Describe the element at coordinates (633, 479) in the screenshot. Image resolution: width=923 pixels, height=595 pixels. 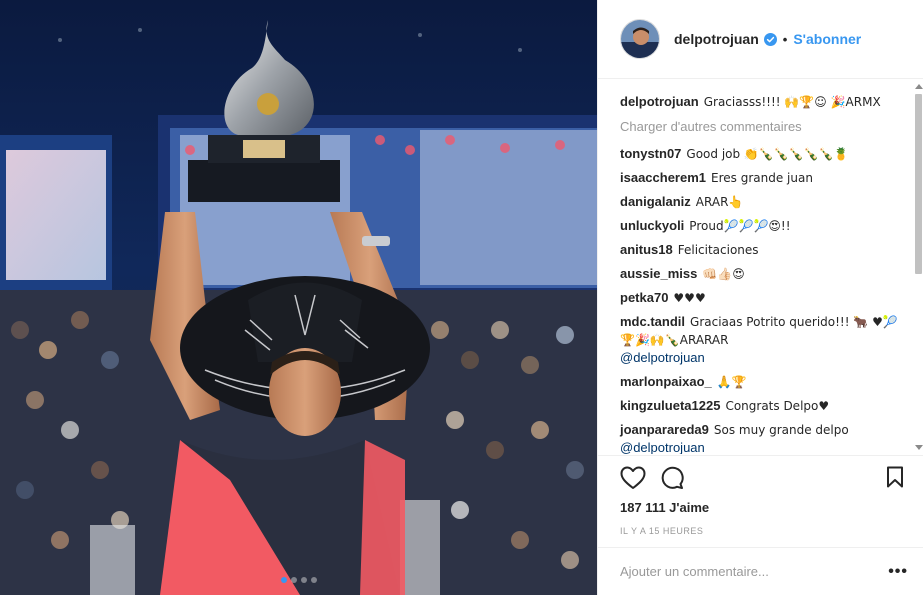
I see `heart-outline-icon` at that location.